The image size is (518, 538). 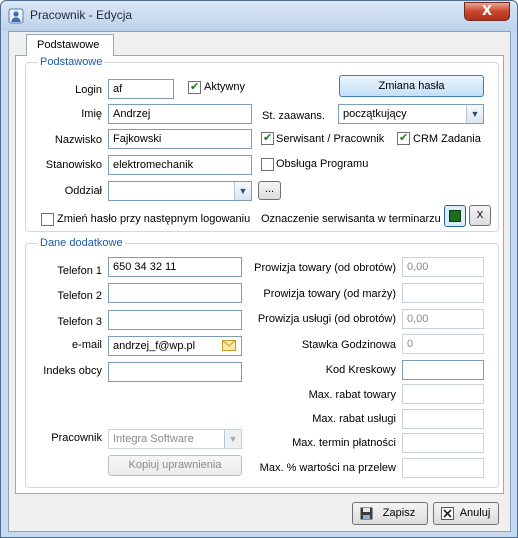 What do you see at coordinates (351, 219) in the screenshot?
I see `terminal-mark-label: Oznaczenie serwisanta w terminarzu` at bounding box center [351, 219].